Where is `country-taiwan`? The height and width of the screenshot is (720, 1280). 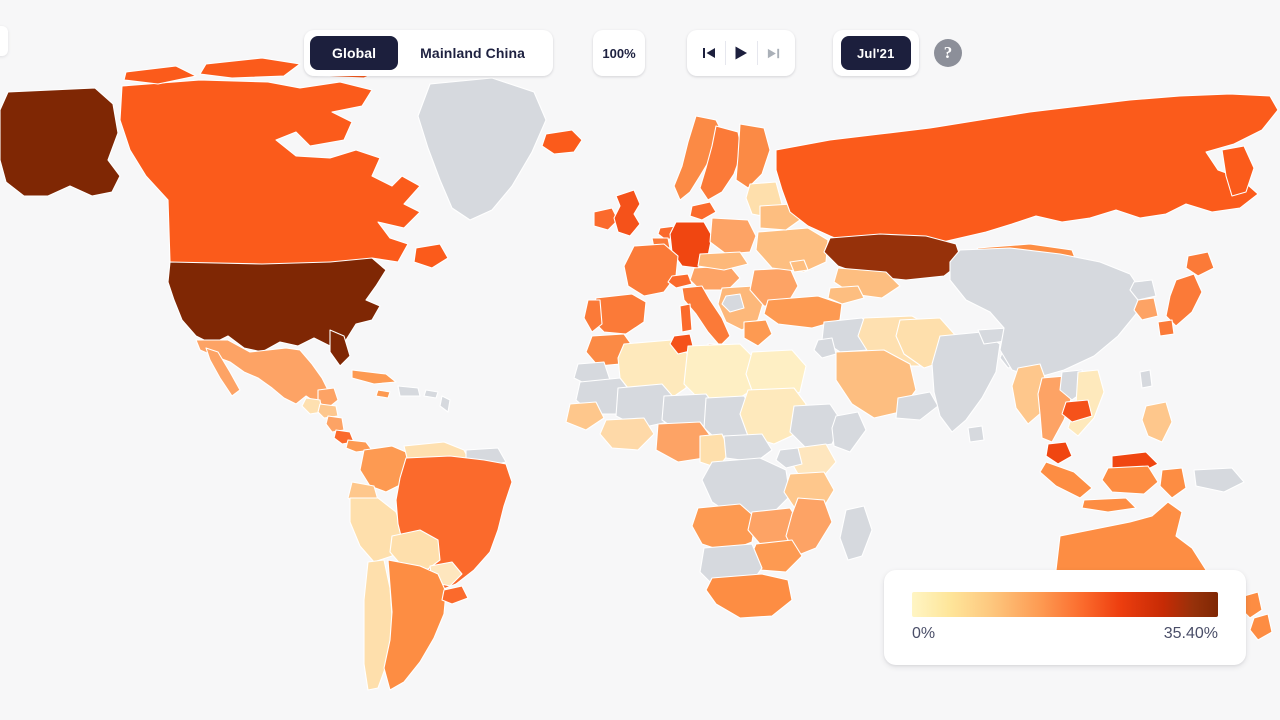
country-taiwan is located at coordinates (1146, 379).